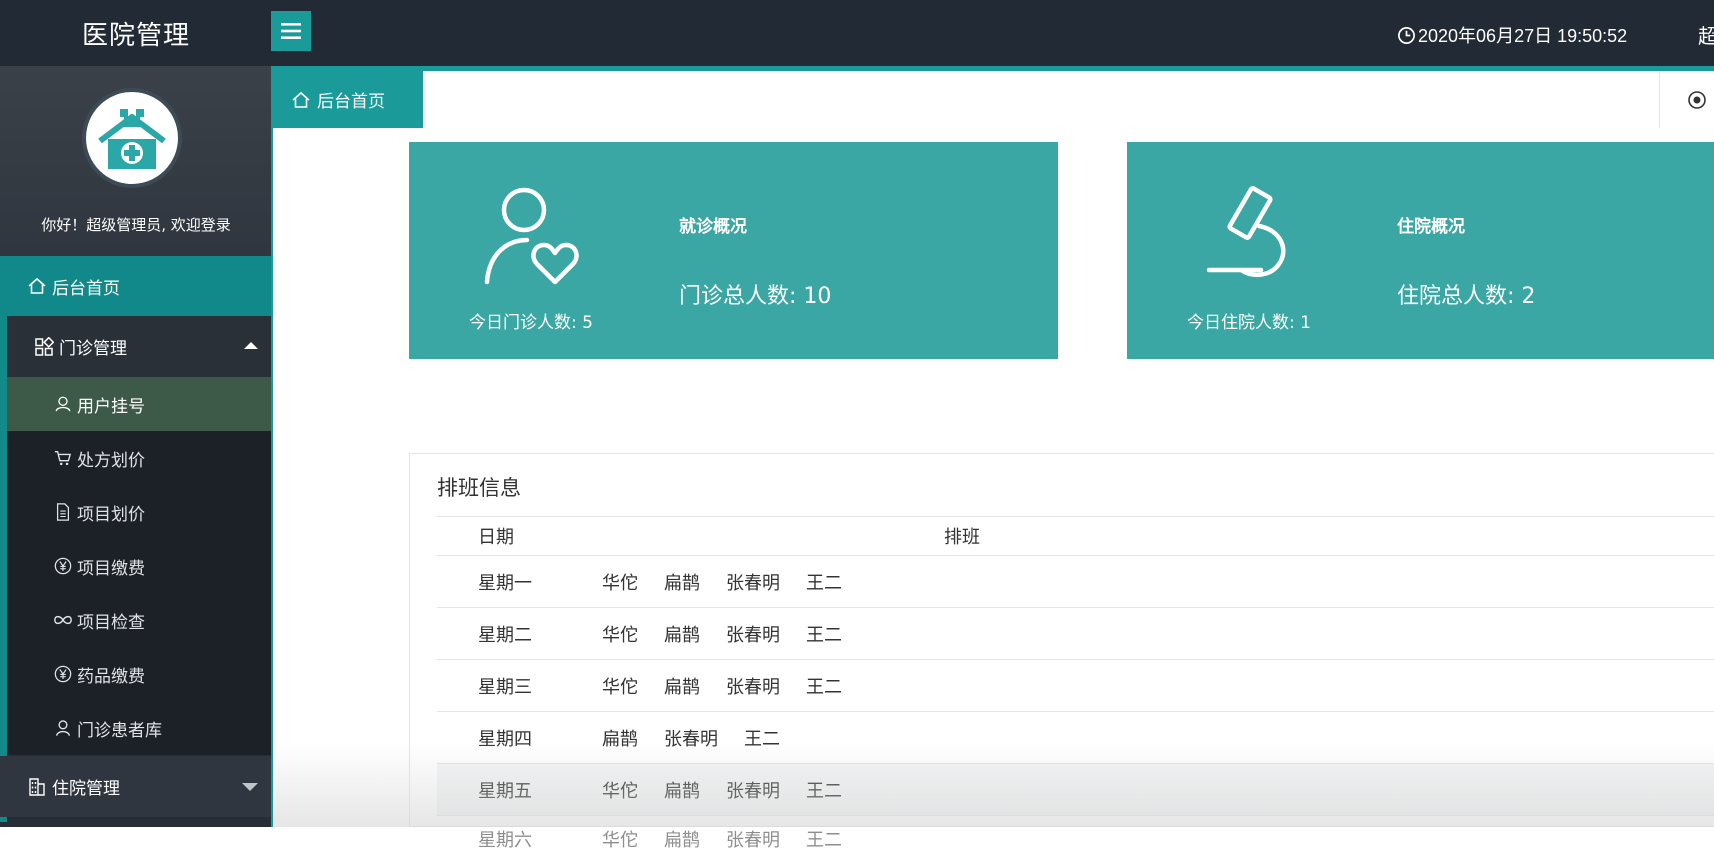  Describe the element at coordinates (531, 320) in the screenshot. I see `today-outpatient-count: 今日门诊人数: 5` at that location.